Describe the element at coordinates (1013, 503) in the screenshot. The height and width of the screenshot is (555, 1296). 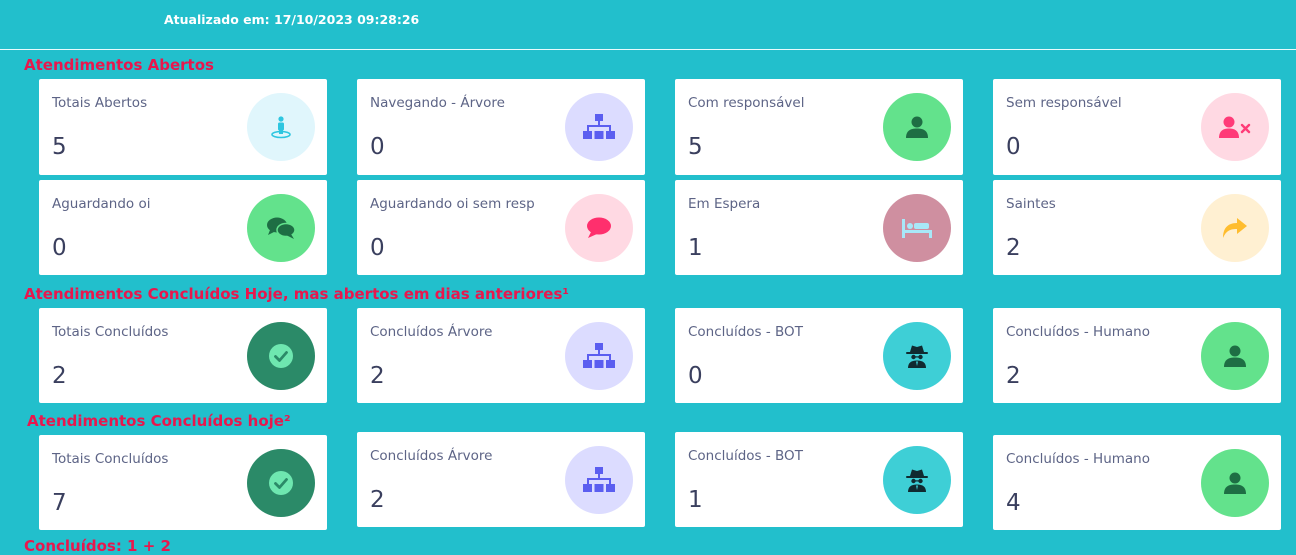
I see `card-value: 4` at that location.